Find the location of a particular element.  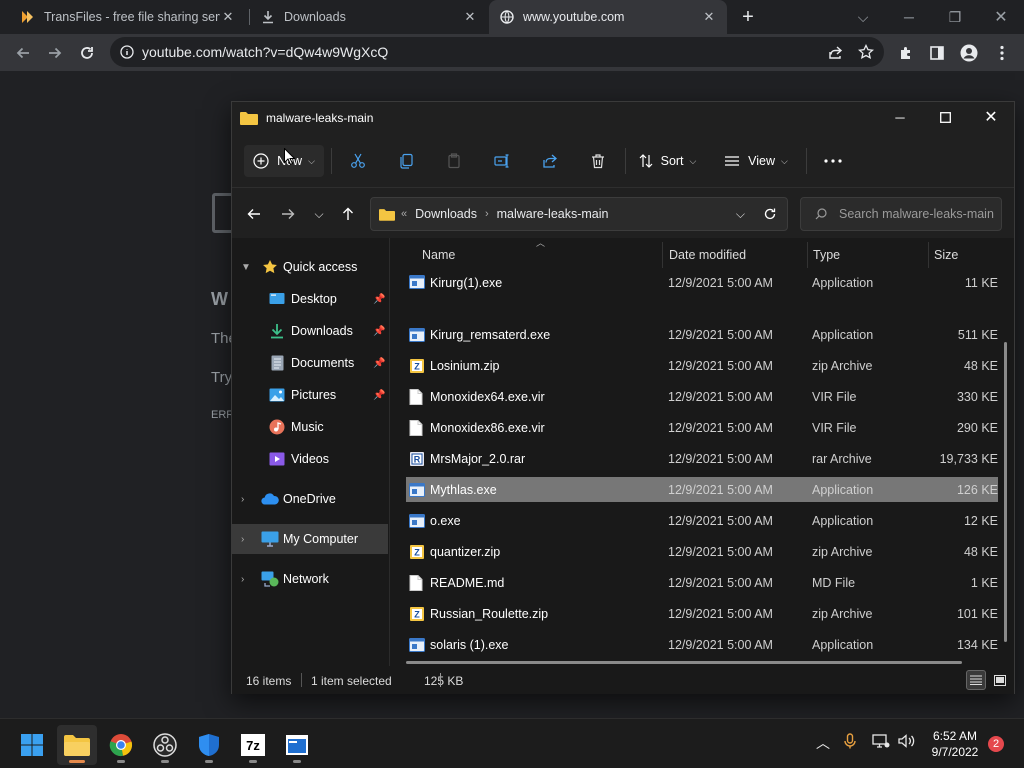

vertical-scrollbar is located at coordinates (1005, 492).